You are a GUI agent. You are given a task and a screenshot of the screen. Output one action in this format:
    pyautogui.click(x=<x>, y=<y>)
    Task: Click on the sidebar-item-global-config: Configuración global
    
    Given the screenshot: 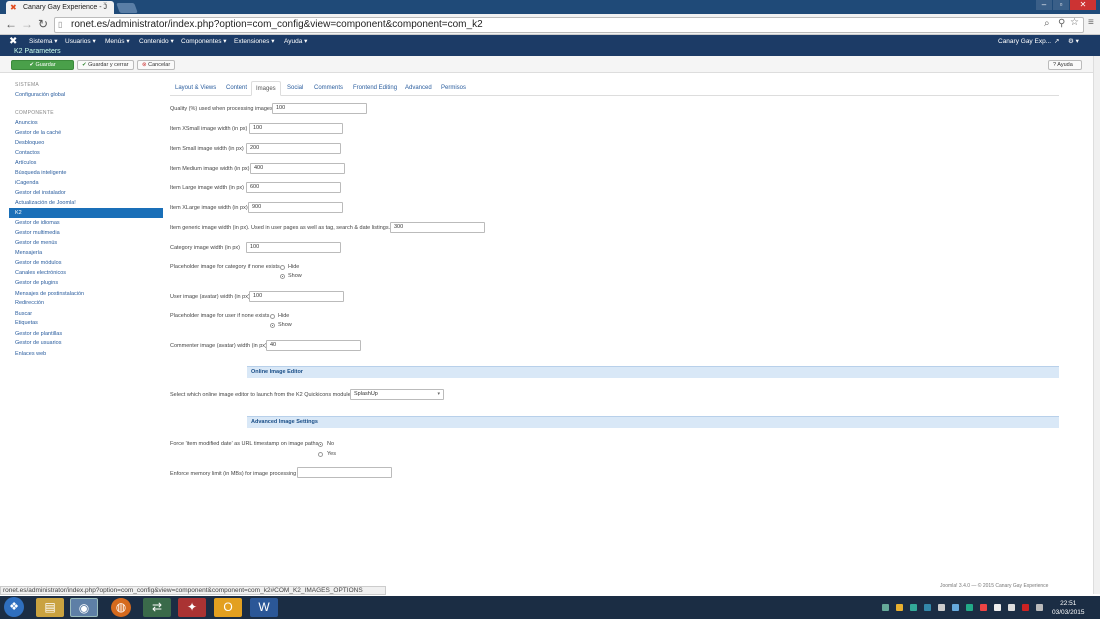 What is the action you would take?
    pyautogui.click(x=40, y=95)
    